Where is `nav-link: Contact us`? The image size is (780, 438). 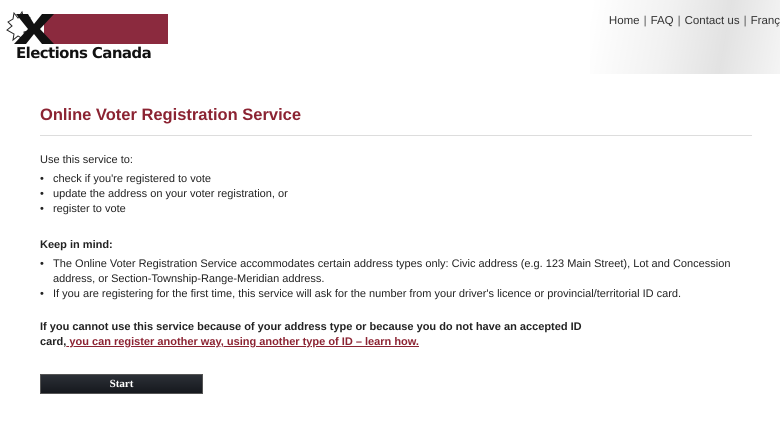 nav-link: Contact us is located at coordinates (712, 21).